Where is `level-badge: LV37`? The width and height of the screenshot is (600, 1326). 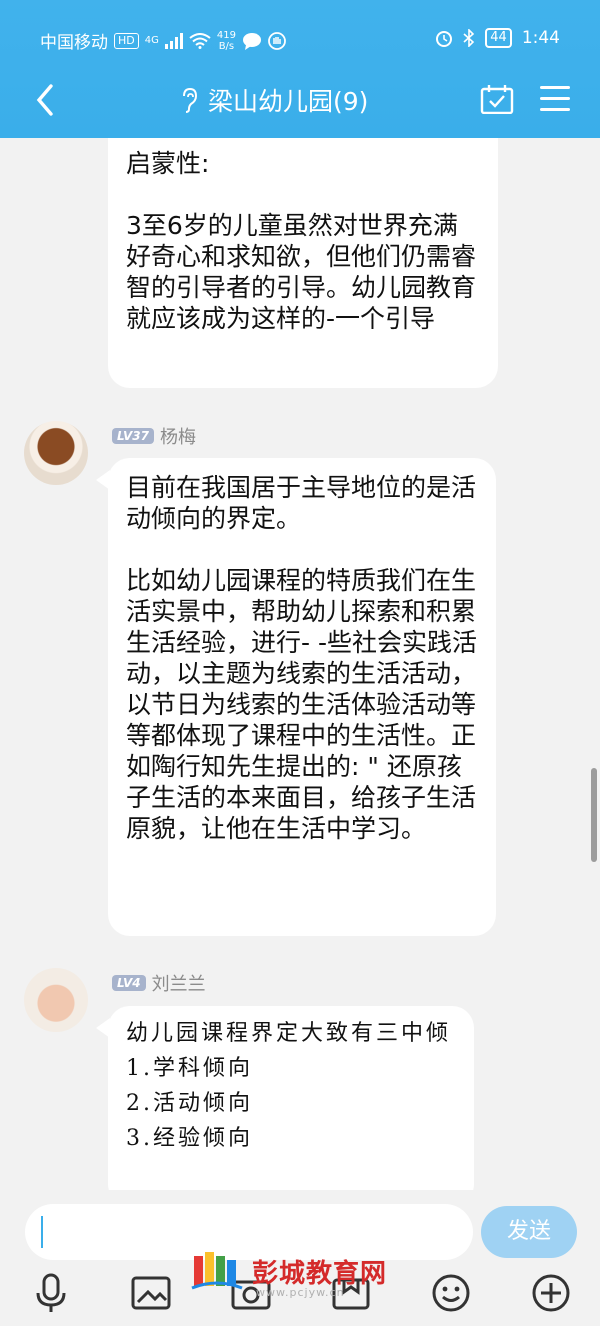 level-badge: LV37 is located at coordinates (133, 436).